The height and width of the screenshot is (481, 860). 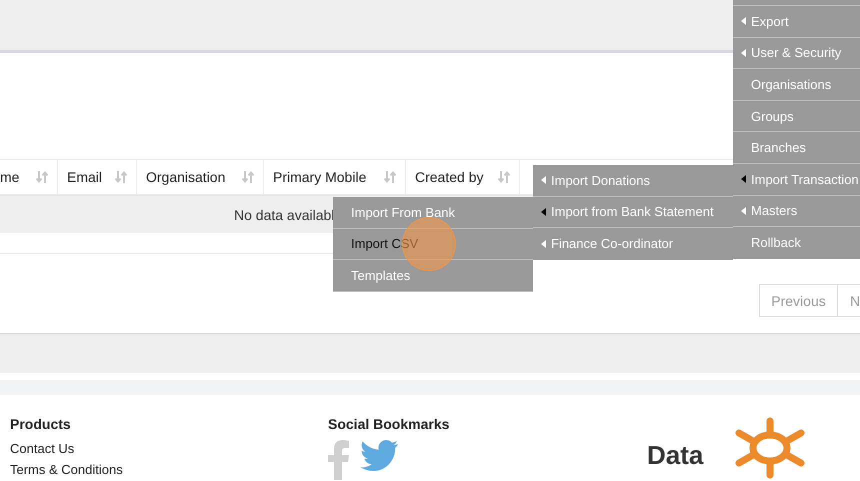 What do you see at coordinates (463, 177) in the screenshot?
I see `column-header: Created by` at bounding box center [463, 177].